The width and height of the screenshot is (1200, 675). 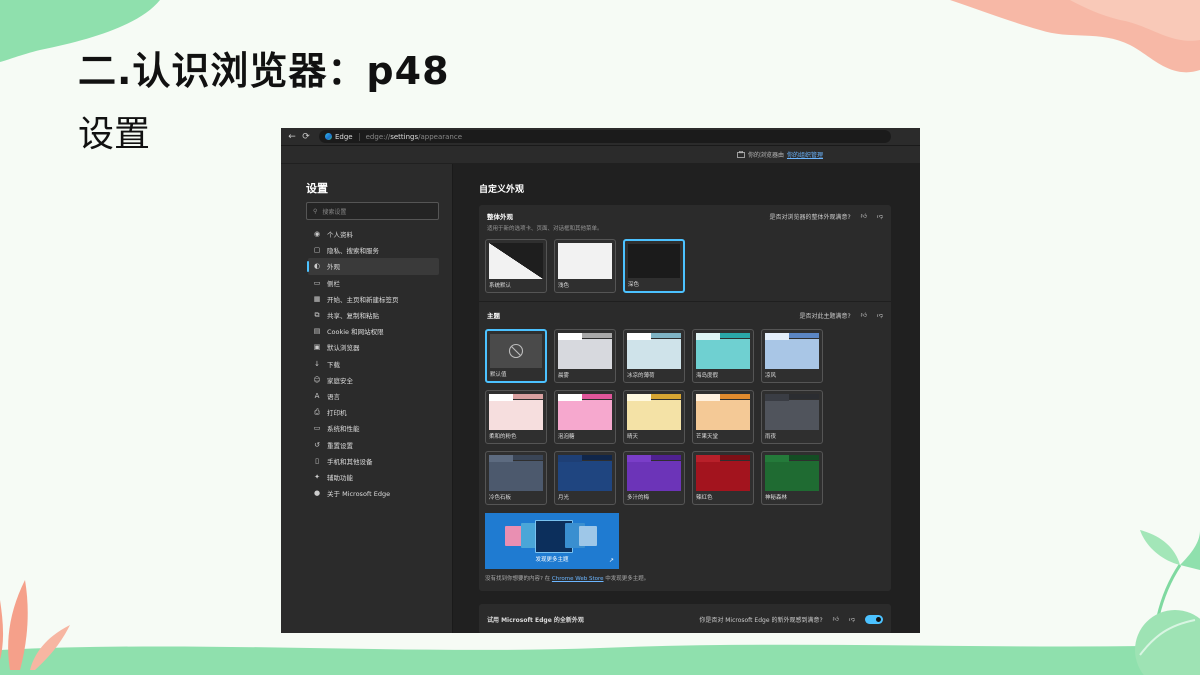 I want to click on appearance-option-light: 浅色, so click(x=585, y=266).